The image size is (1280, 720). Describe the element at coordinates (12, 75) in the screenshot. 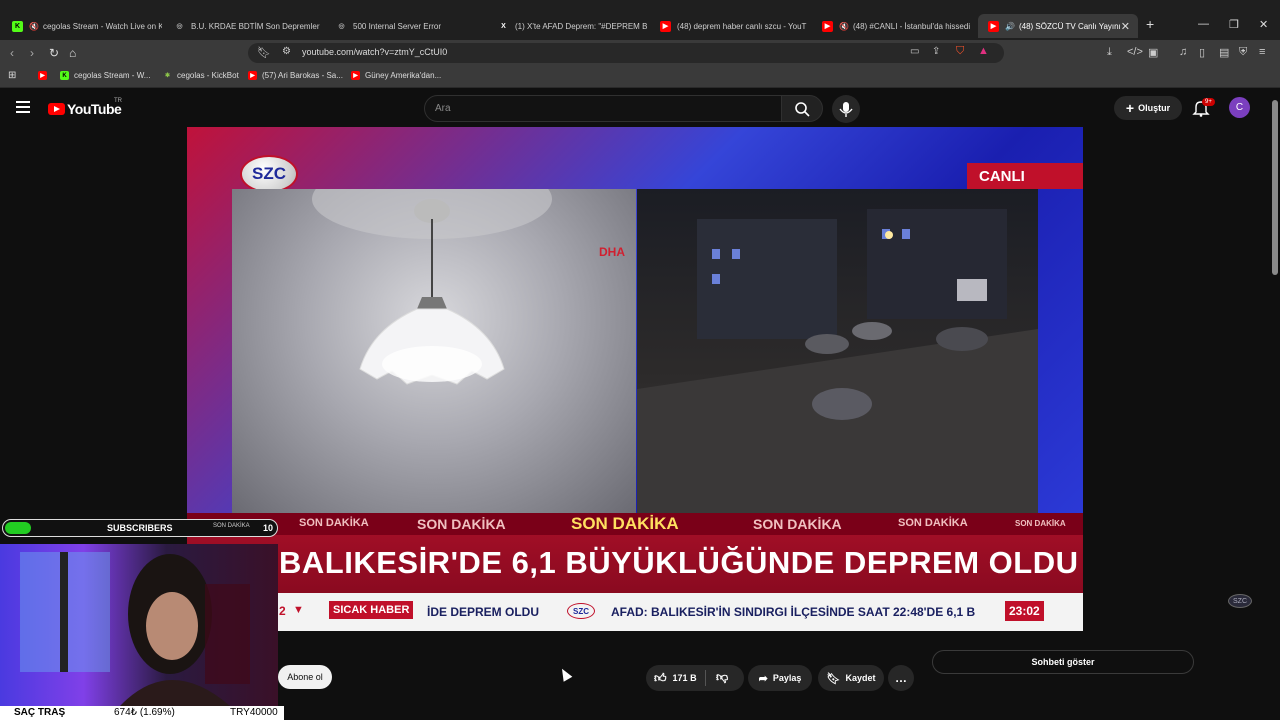

I see `apps-grid-icon: ⊞` at that location.